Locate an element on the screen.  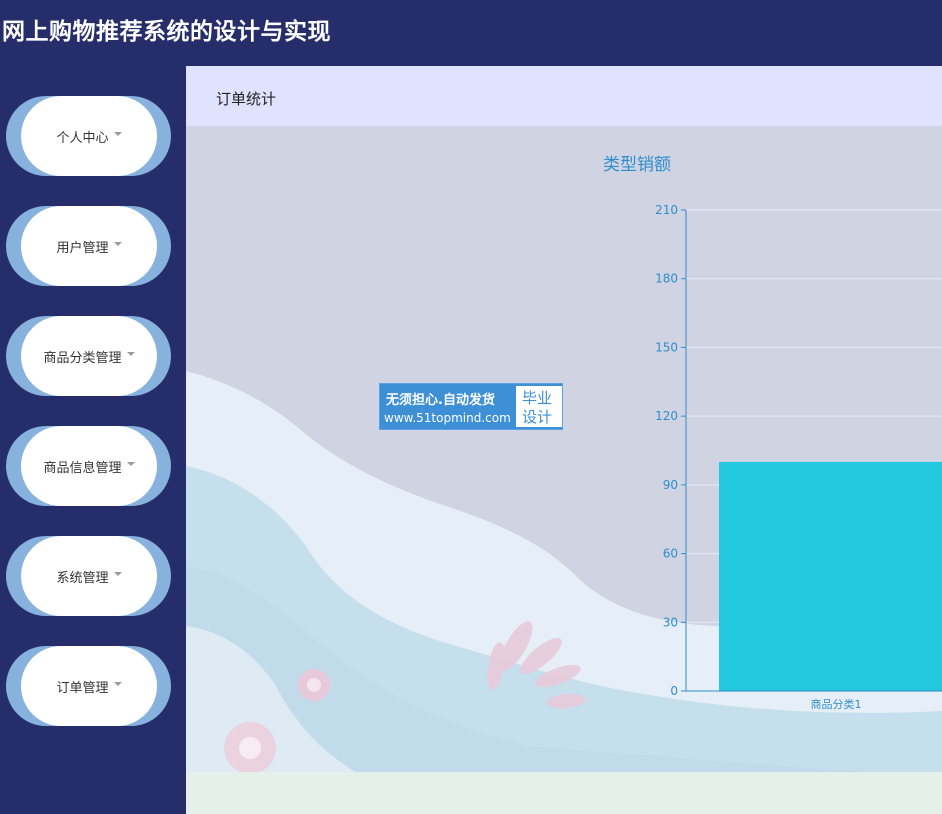
chart-title: 类型销额 is located at coordinates (637, 165).